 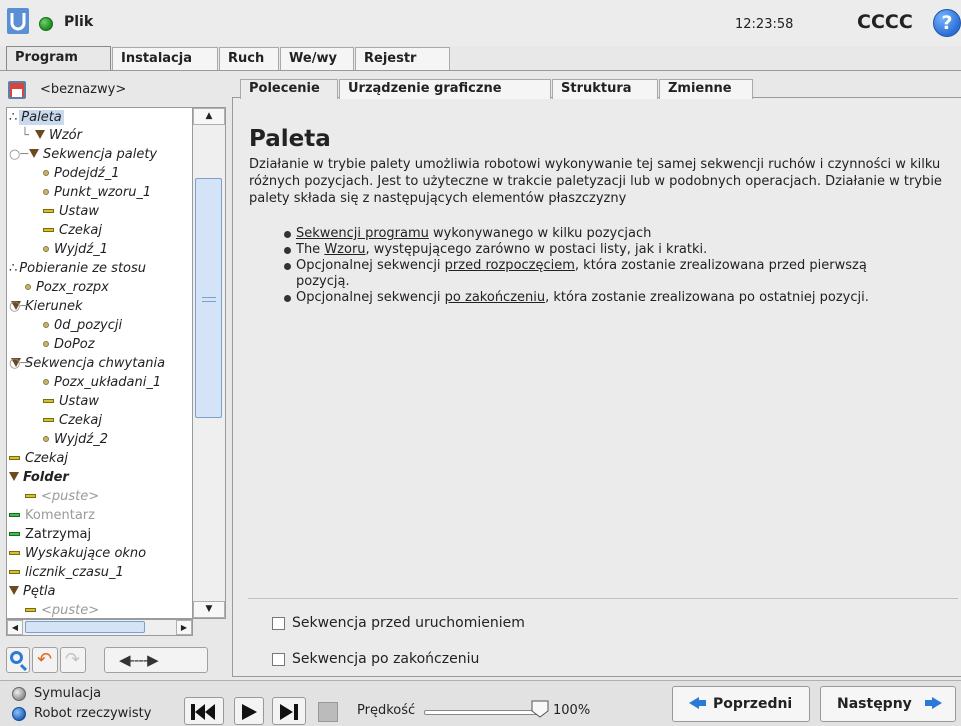 What do you see at coordinates (209, 116) in the screenshot?
I see `scroll-up-icon: ▲` at bounding box center [209, 116].